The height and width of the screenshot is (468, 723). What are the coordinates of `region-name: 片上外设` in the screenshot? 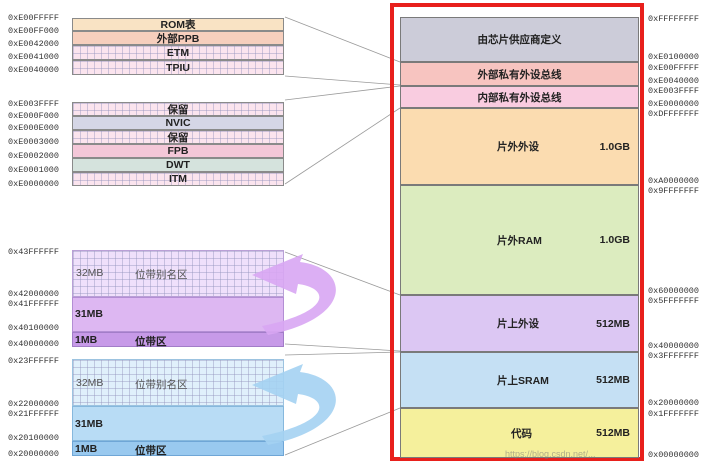 It's located at (518, 324).